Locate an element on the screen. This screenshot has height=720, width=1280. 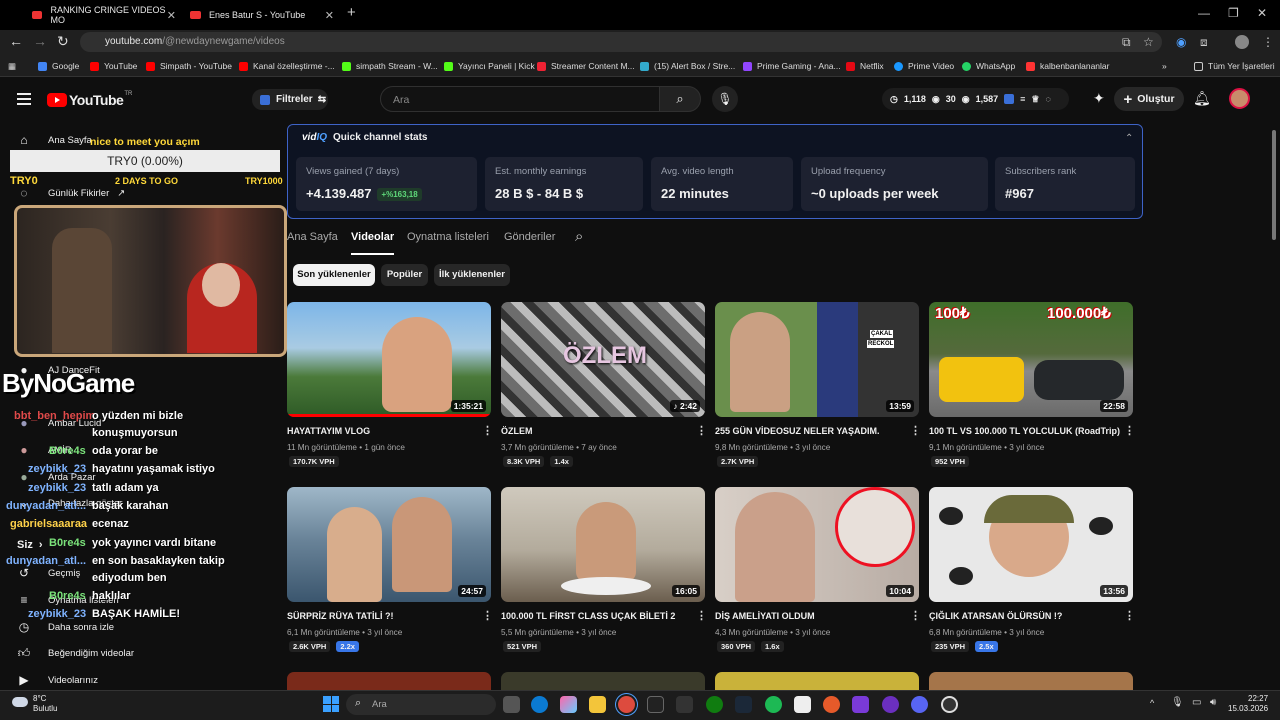
amazon-icon is located at coordinates (684, 704).